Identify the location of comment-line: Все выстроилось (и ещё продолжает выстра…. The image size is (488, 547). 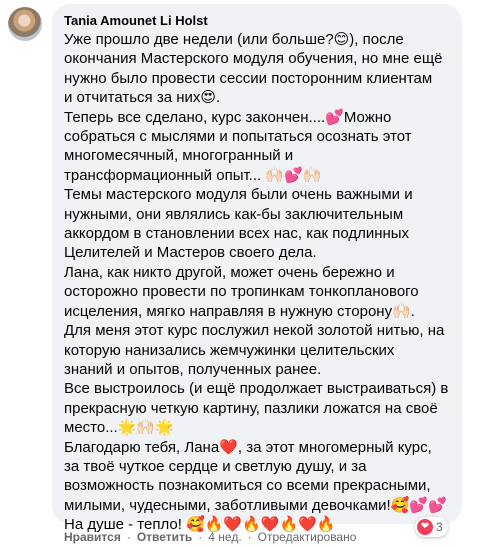
(256, 389).